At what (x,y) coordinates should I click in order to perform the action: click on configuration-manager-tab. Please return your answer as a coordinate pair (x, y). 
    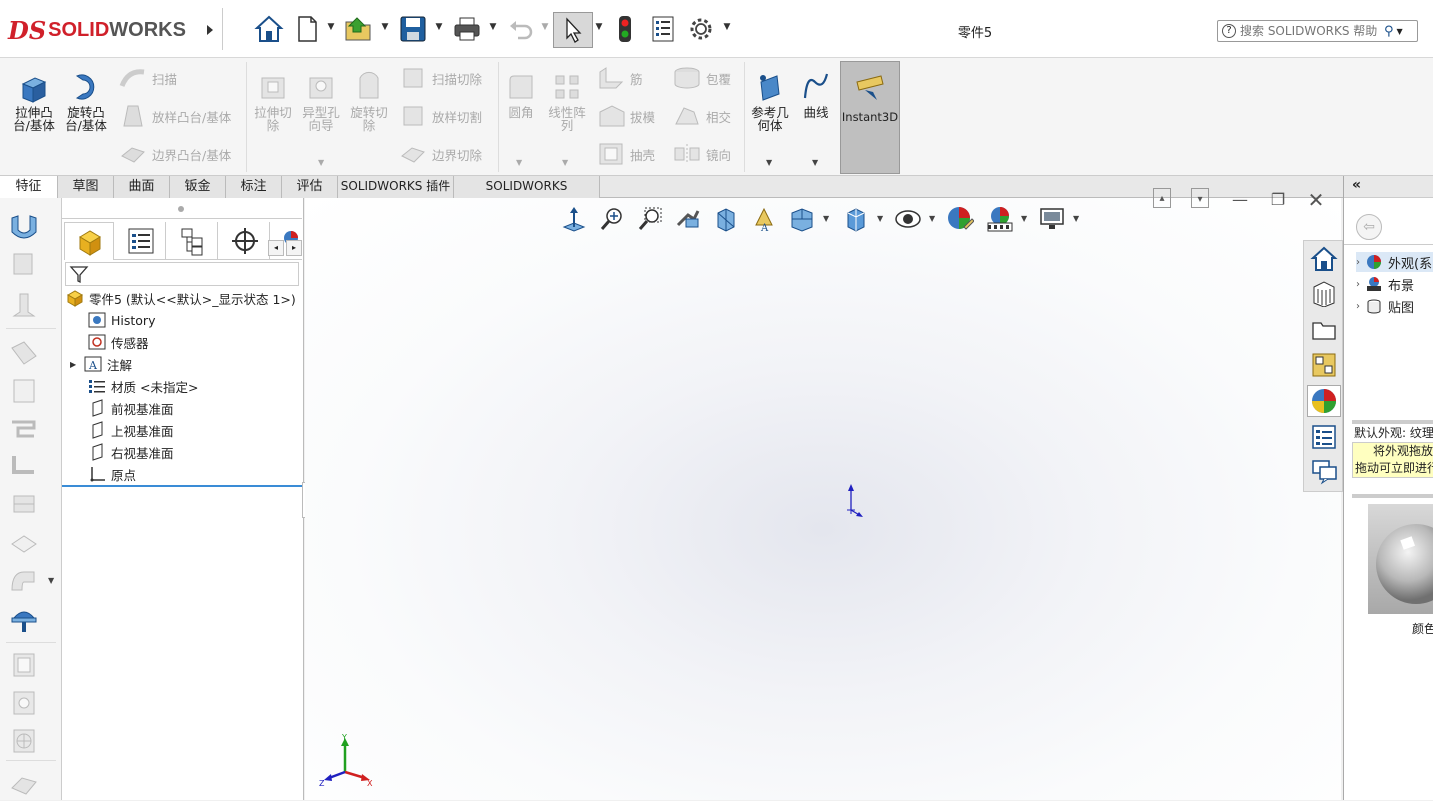
    Looking at the image, I should click on (193, 241).